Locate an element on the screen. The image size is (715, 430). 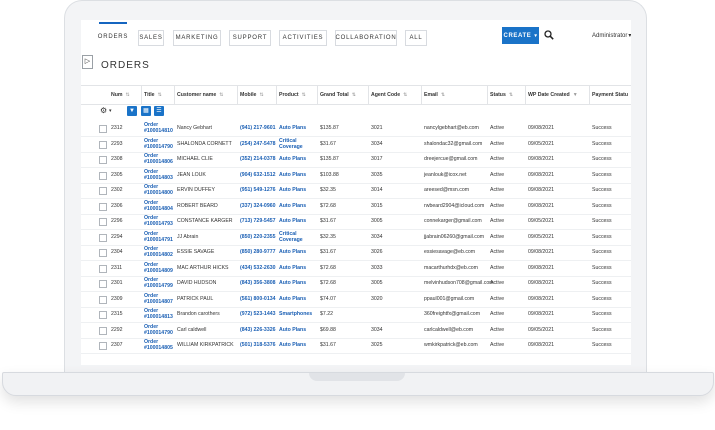
cell-mobile: (434) 532-2630 is located at coordinates (257, 268).